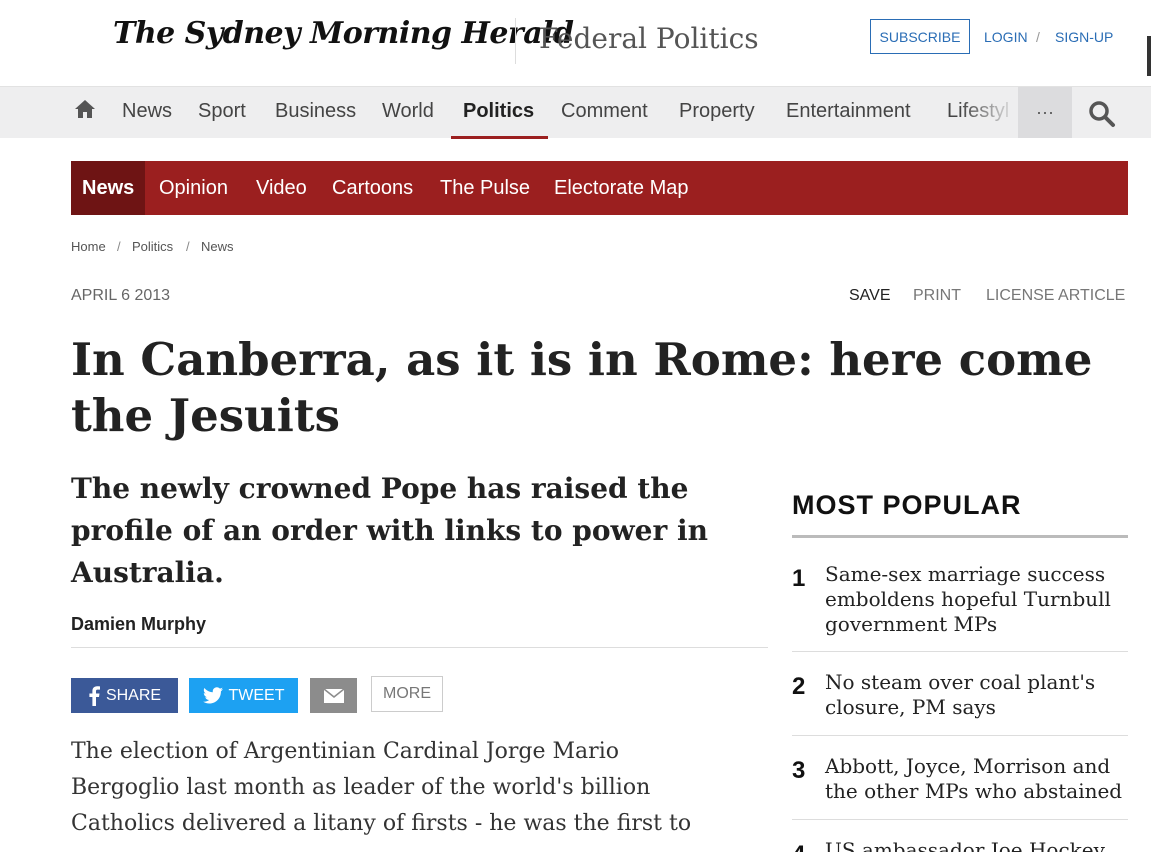  What do you see at coordinates (649, 38) in the screenshot?
I see `section-title: Federal Politics` at bounding box center [649, 38].